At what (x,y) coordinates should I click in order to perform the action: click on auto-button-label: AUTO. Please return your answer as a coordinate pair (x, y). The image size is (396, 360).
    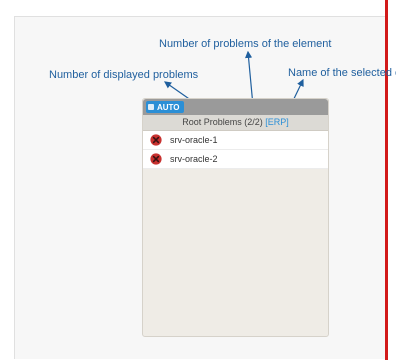
    Looking at the image, I should click on (168, 107).